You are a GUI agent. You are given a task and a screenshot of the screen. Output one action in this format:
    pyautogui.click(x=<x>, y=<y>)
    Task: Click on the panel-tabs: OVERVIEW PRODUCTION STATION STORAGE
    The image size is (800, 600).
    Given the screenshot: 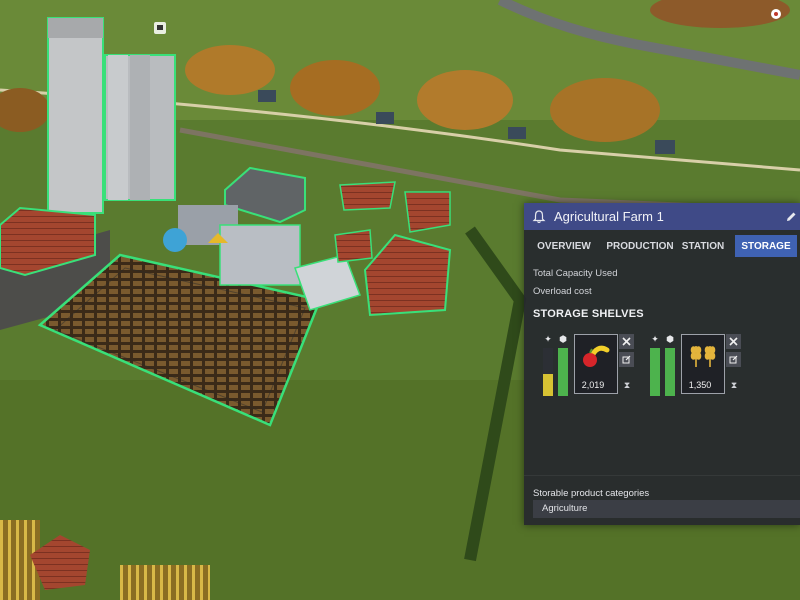 What is the action you would take?
    pyautogui.click(x=662, y=246)
    